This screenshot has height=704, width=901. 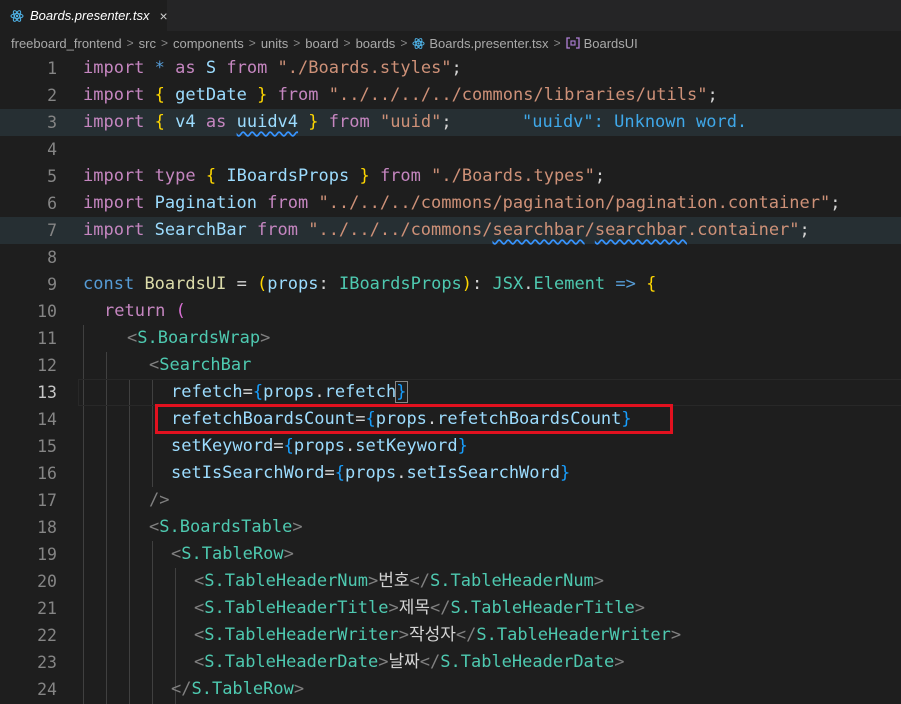 I want to click on code-token: "./Boards.types", so click(x=513, y=176).